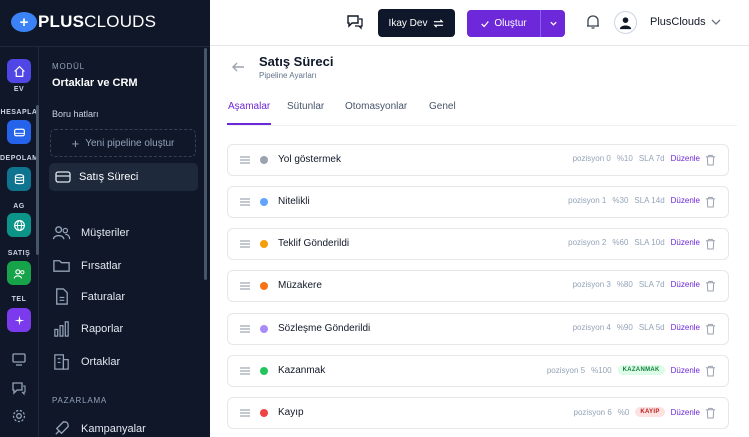 The width and height of the screenshot is (749, 437). Describe the element at coordinates (101, 265) in the screenshot. I see `nav-item-label: Fırsatlar` at that location.